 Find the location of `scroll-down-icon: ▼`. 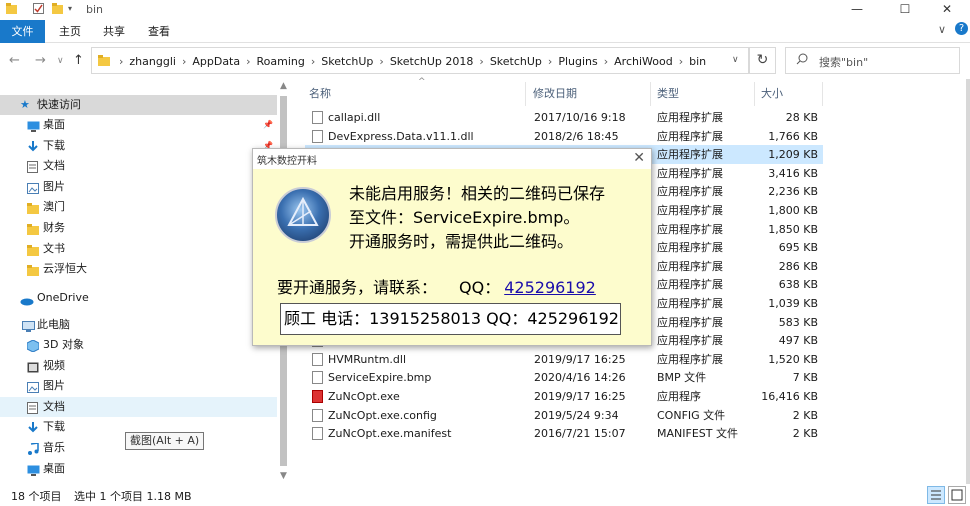

scroll-down-icon: ▼ is located at coordinates (283, 476).